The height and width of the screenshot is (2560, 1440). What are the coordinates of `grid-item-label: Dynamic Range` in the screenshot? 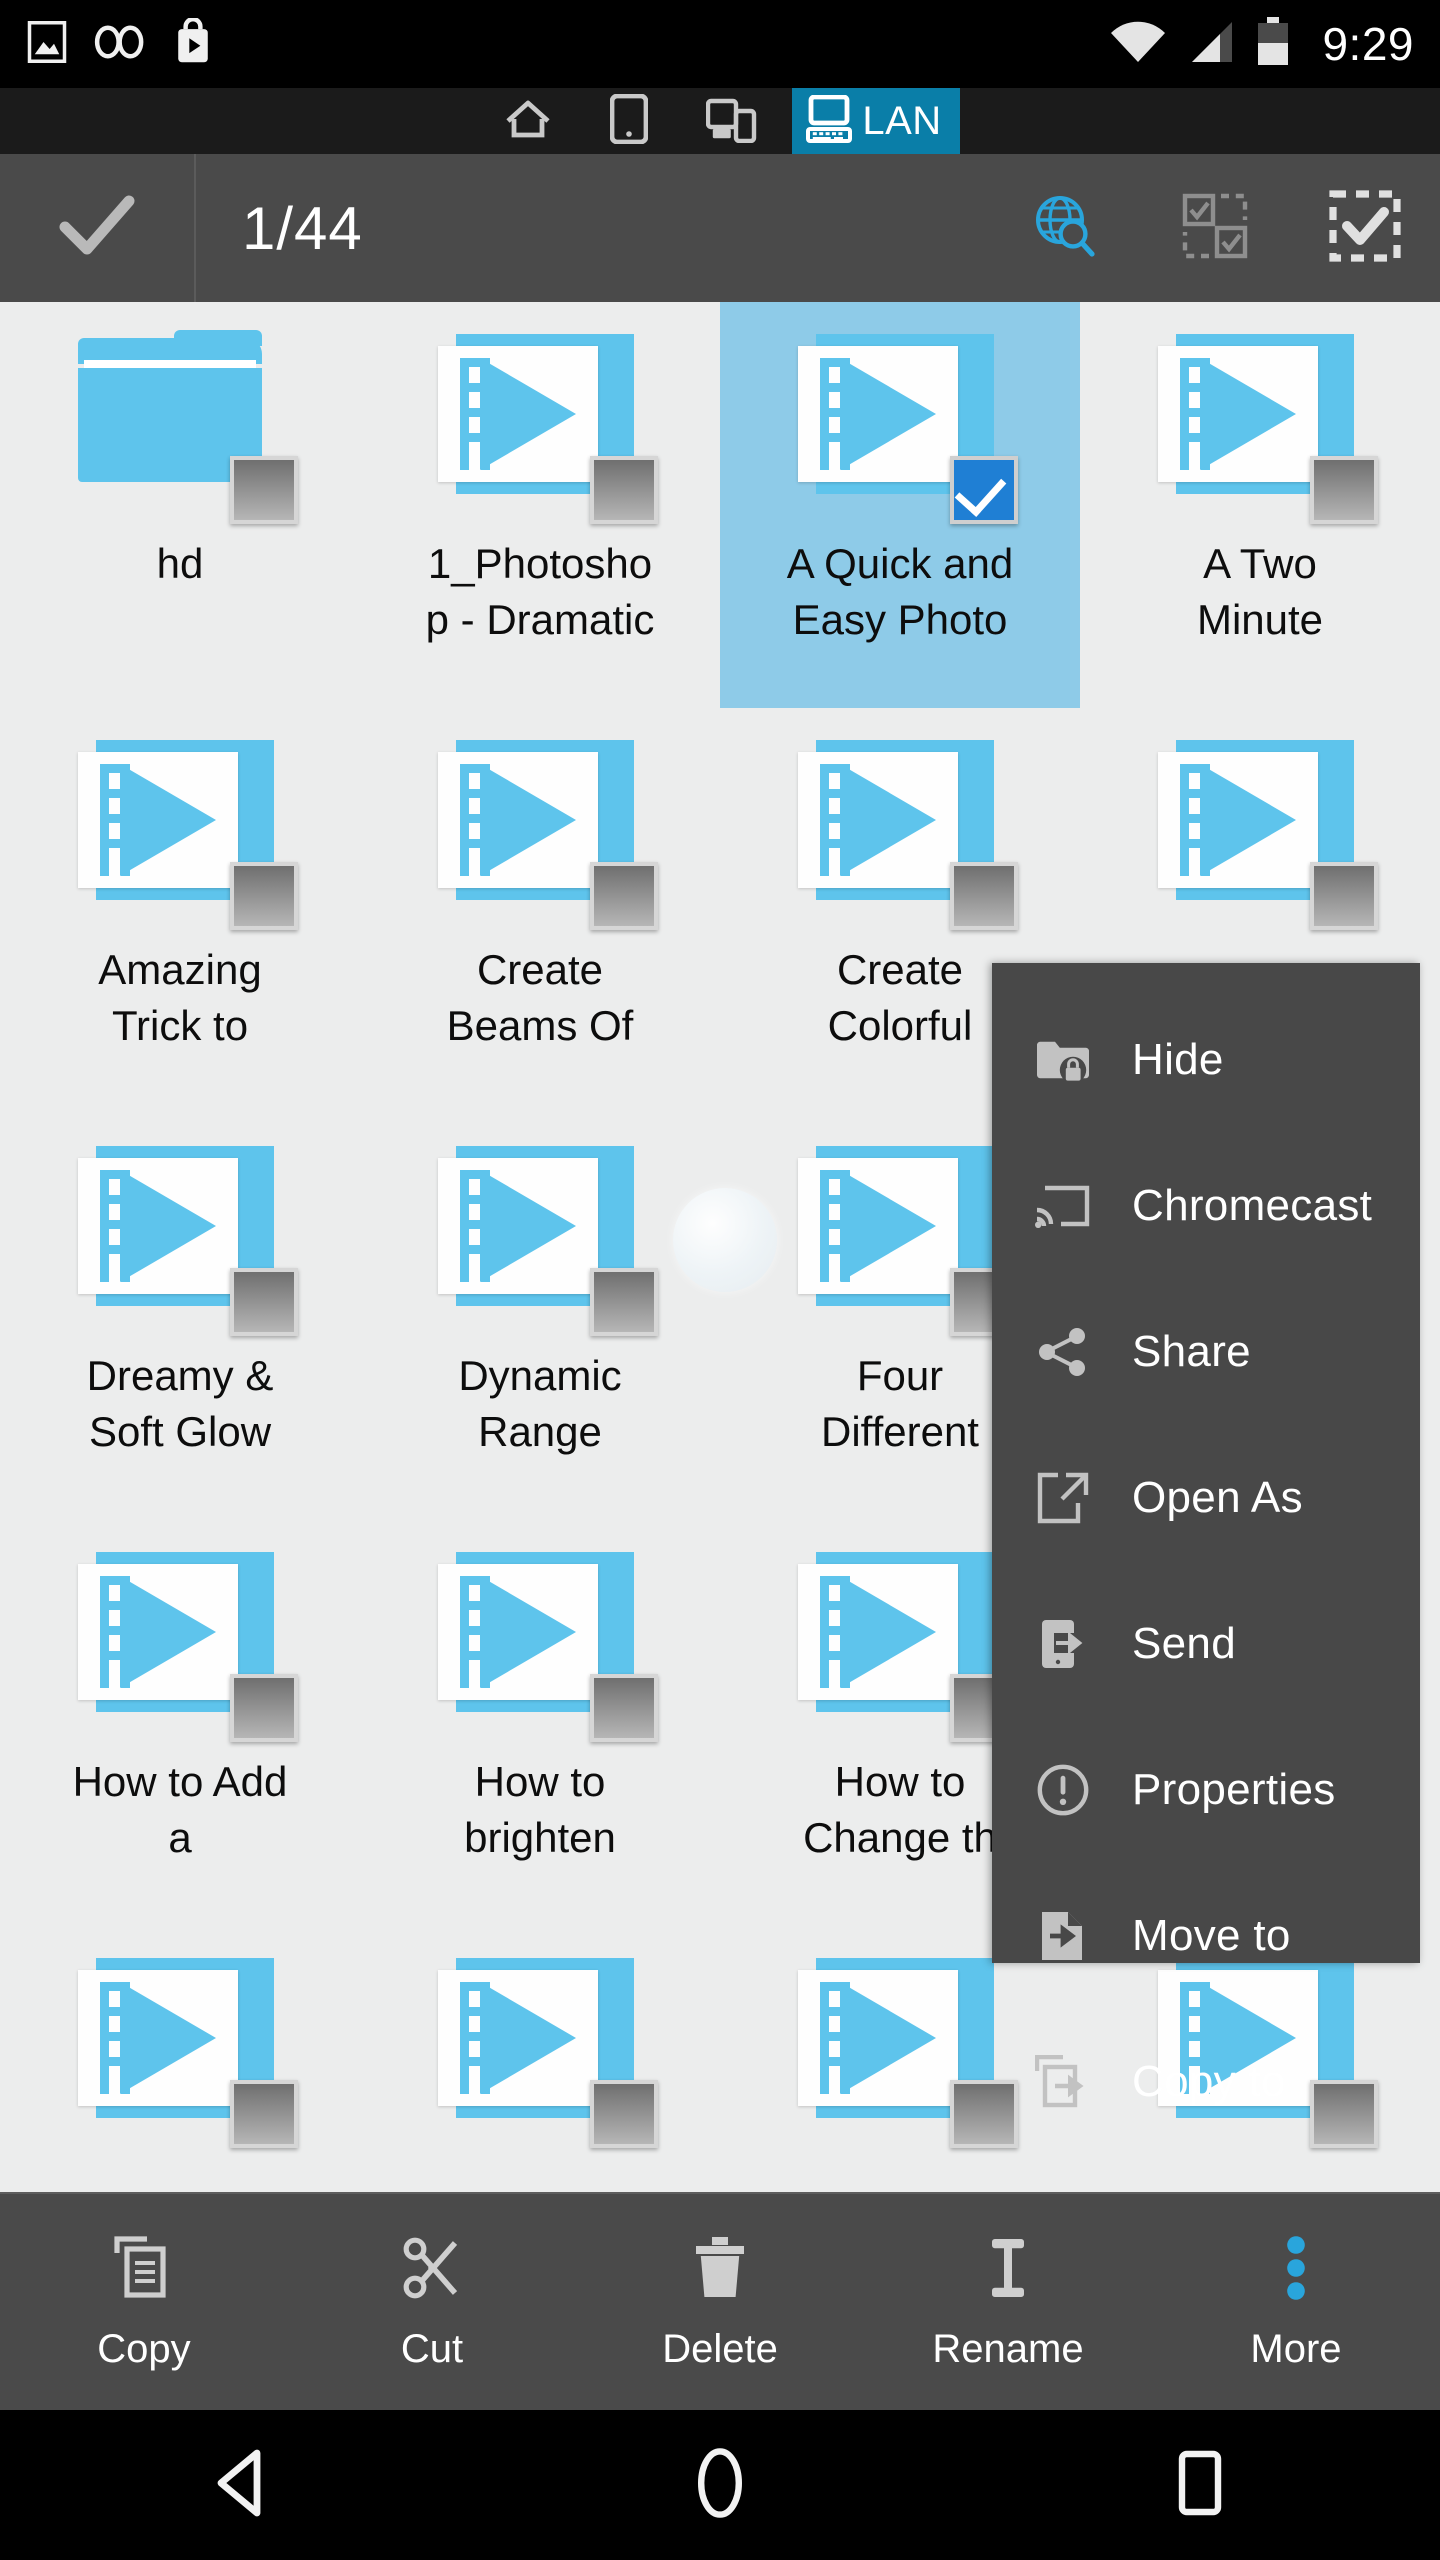 It's located at (540, 1403).